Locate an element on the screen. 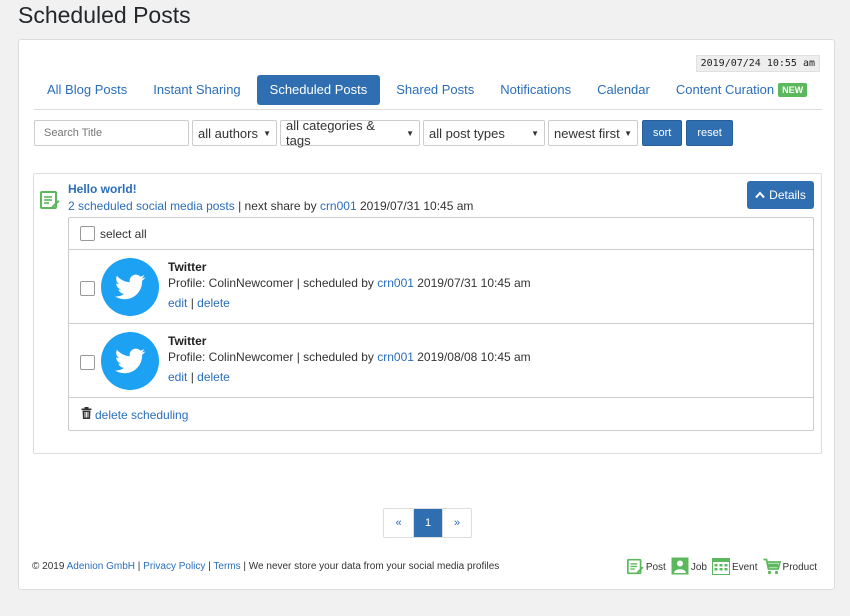 This screenshot has width=850, height=616. pagination-prev: « is located at coordinates (398, 523).